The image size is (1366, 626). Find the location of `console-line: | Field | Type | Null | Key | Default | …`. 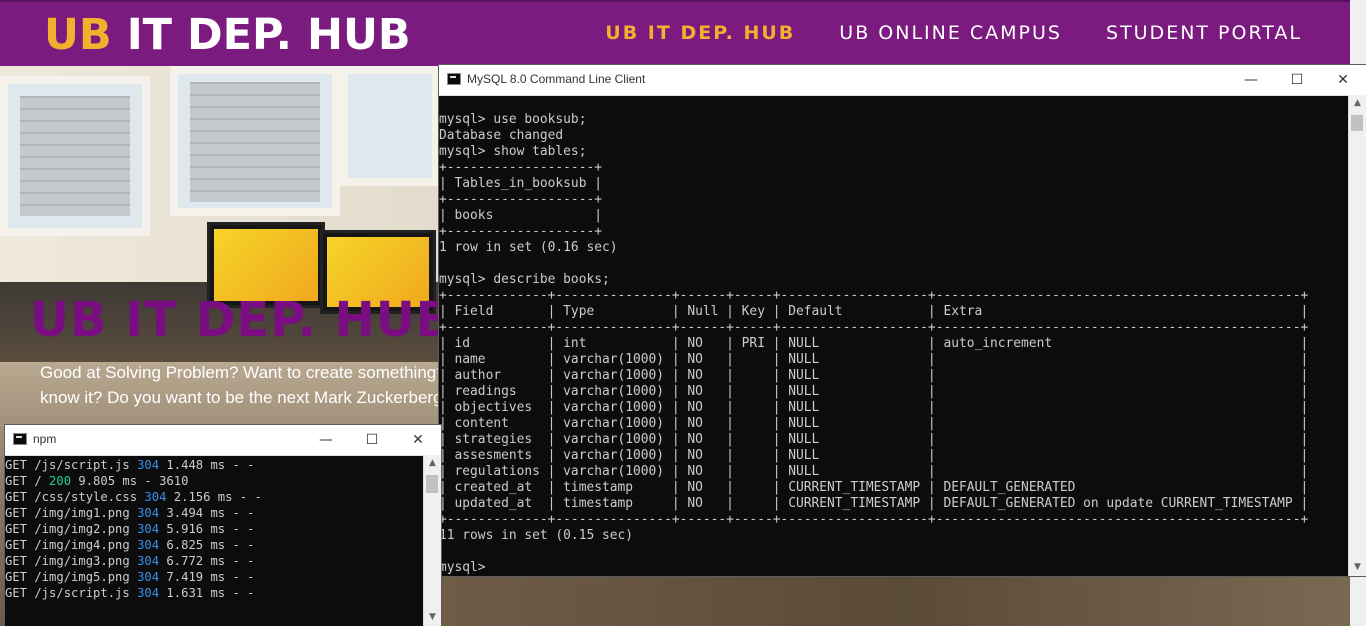

console-line: | Field | Type | Null | Key | Default | … is located at coordinates (874, 311).